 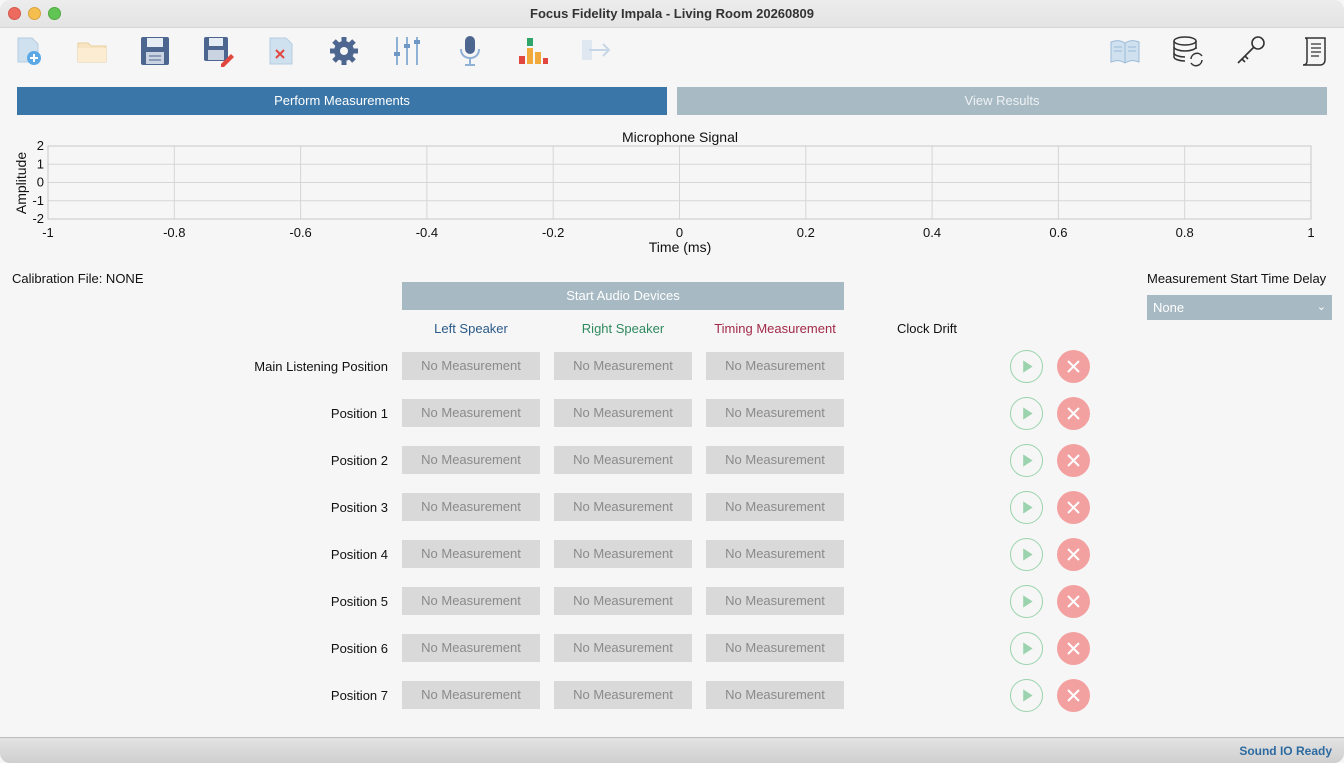 What do you see at coordinates (92, 51) in the screenshot?
I see `open-folder-icon` at bounding box center [92, 51].